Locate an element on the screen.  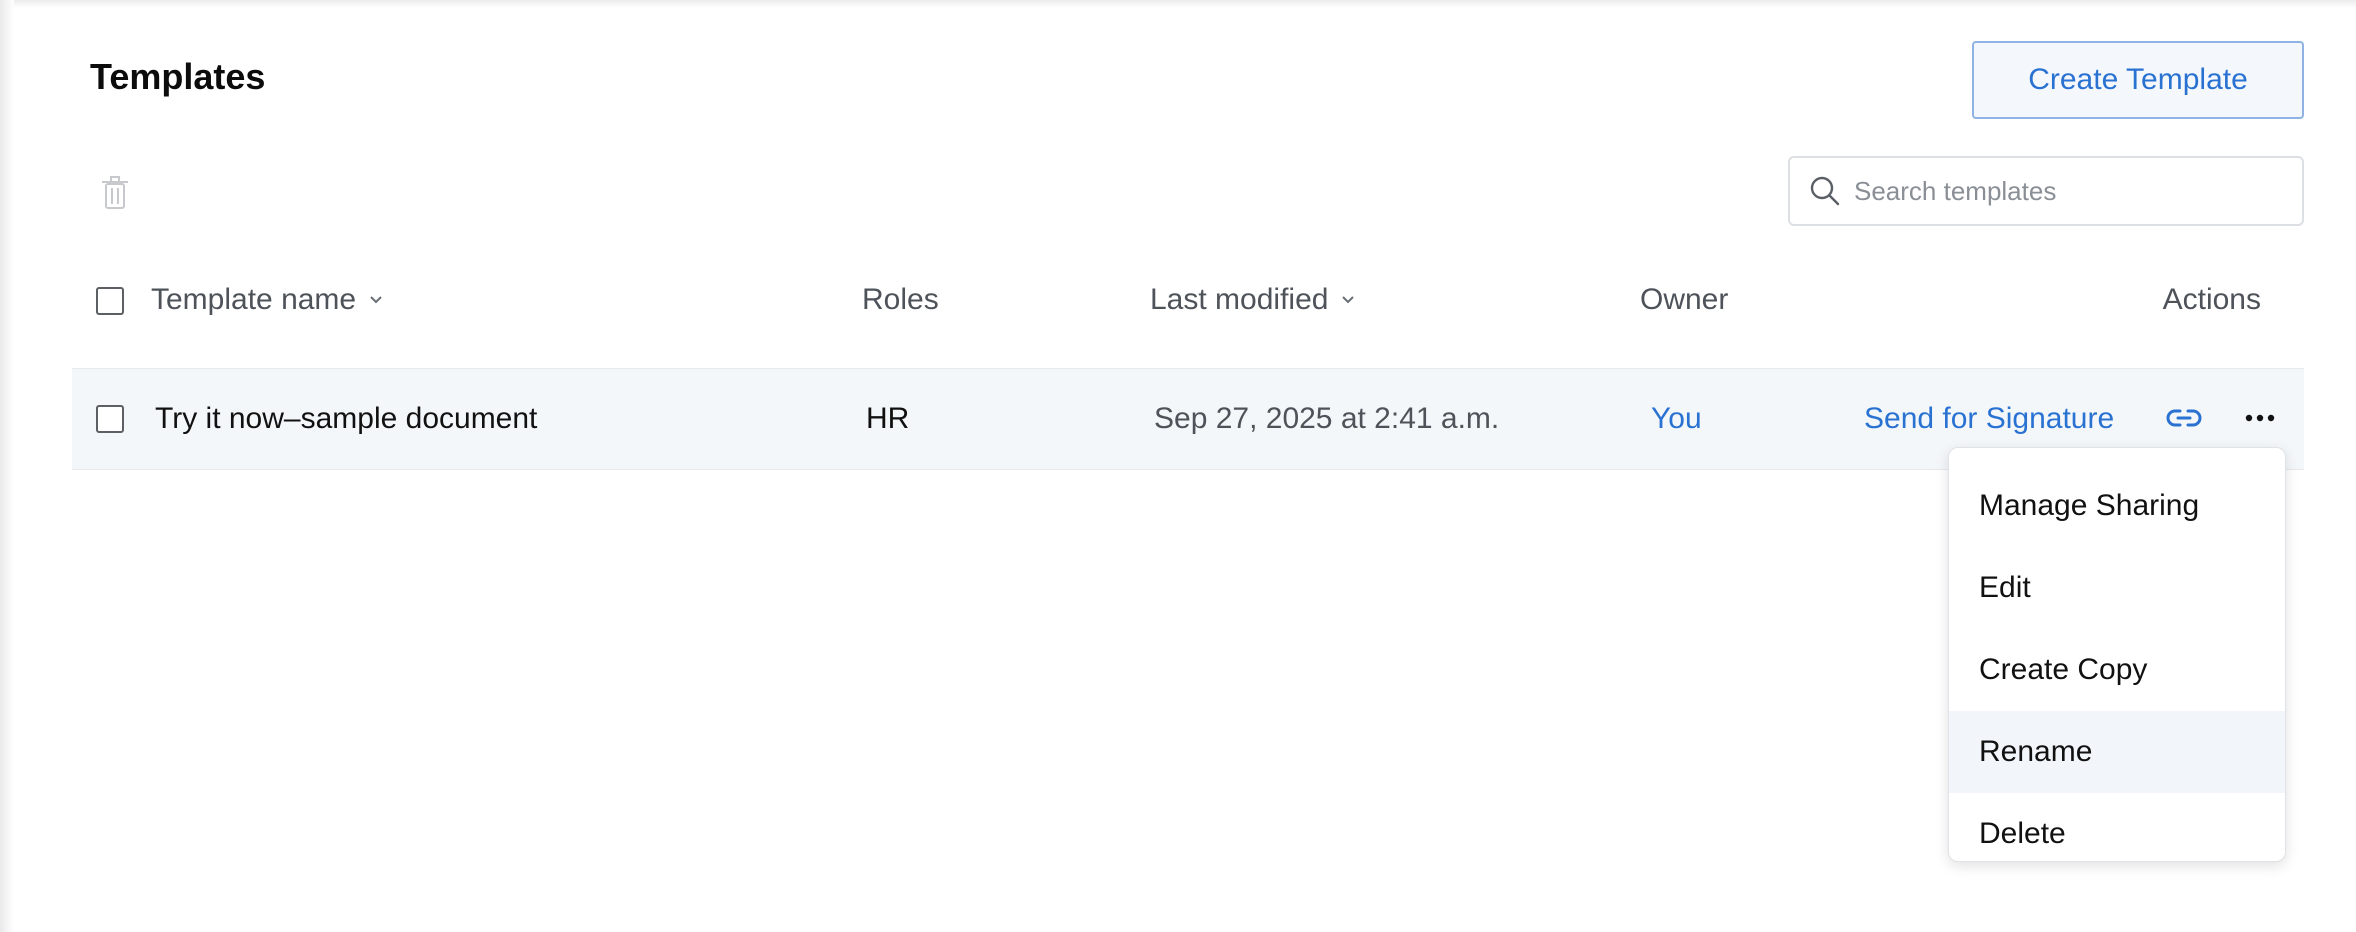
column-header-owner: Owner is located at coordinates (1684, 300).